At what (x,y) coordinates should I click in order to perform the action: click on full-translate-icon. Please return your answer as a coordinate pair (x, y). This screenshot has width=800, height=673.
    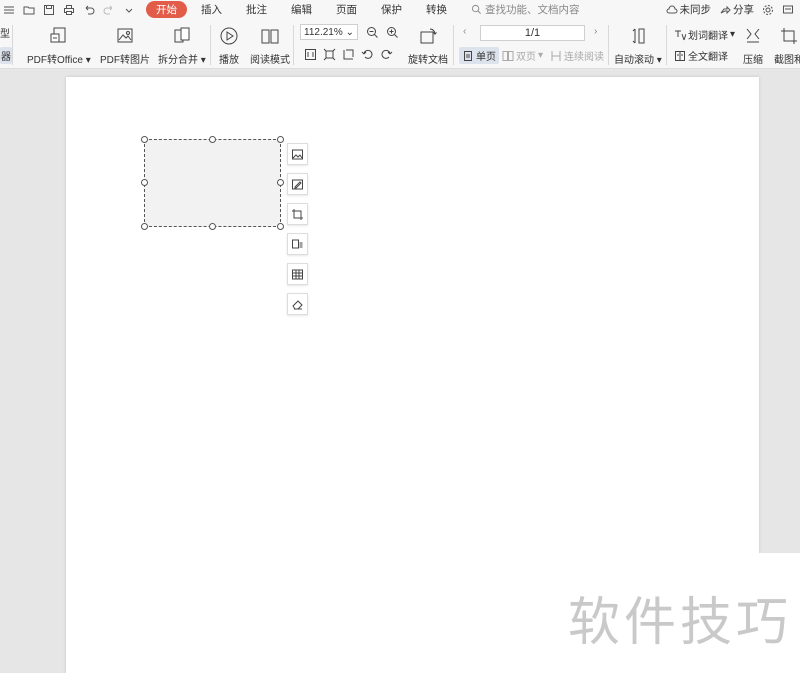
    Looking at the image, I should click on (680, 55).